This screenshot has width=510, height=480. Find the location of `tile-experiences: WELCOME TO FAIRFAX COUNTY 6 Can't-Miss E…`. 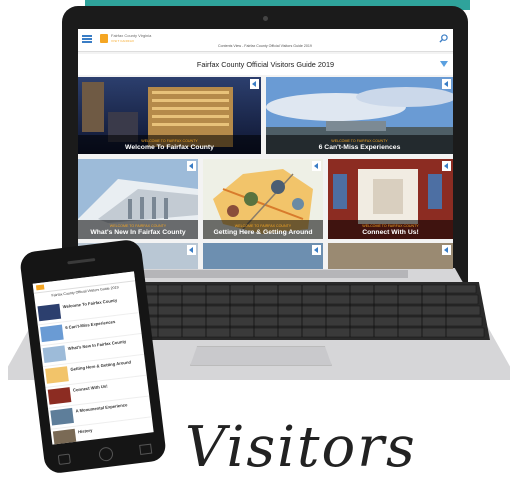

tile-experiences: WELCOME TO FAIRFAX COUNTY 6 Can't-Miss E… is located at coordinates (359, 115).